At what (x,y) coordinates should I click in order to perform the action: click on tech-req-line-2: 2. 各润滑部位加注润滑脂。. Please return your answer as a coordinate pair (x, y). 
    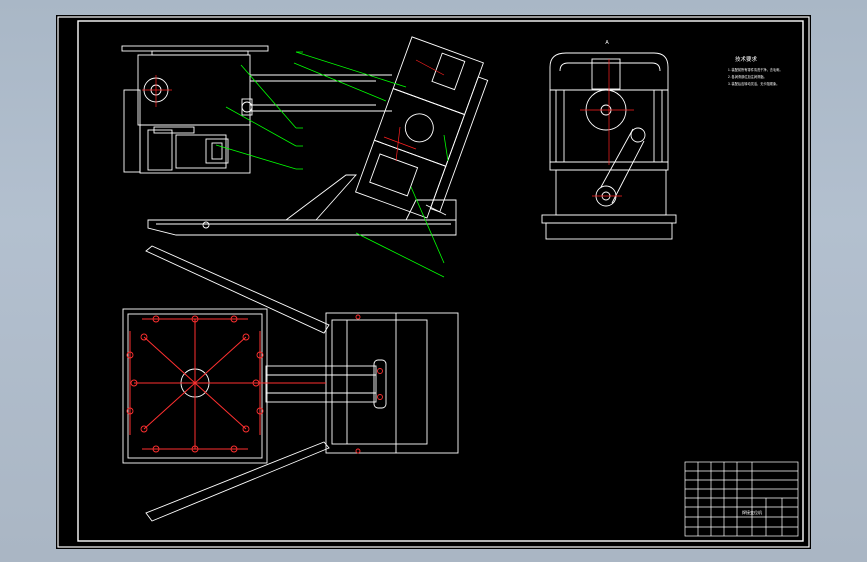
    Looking at the image, I should click on (747, 76).